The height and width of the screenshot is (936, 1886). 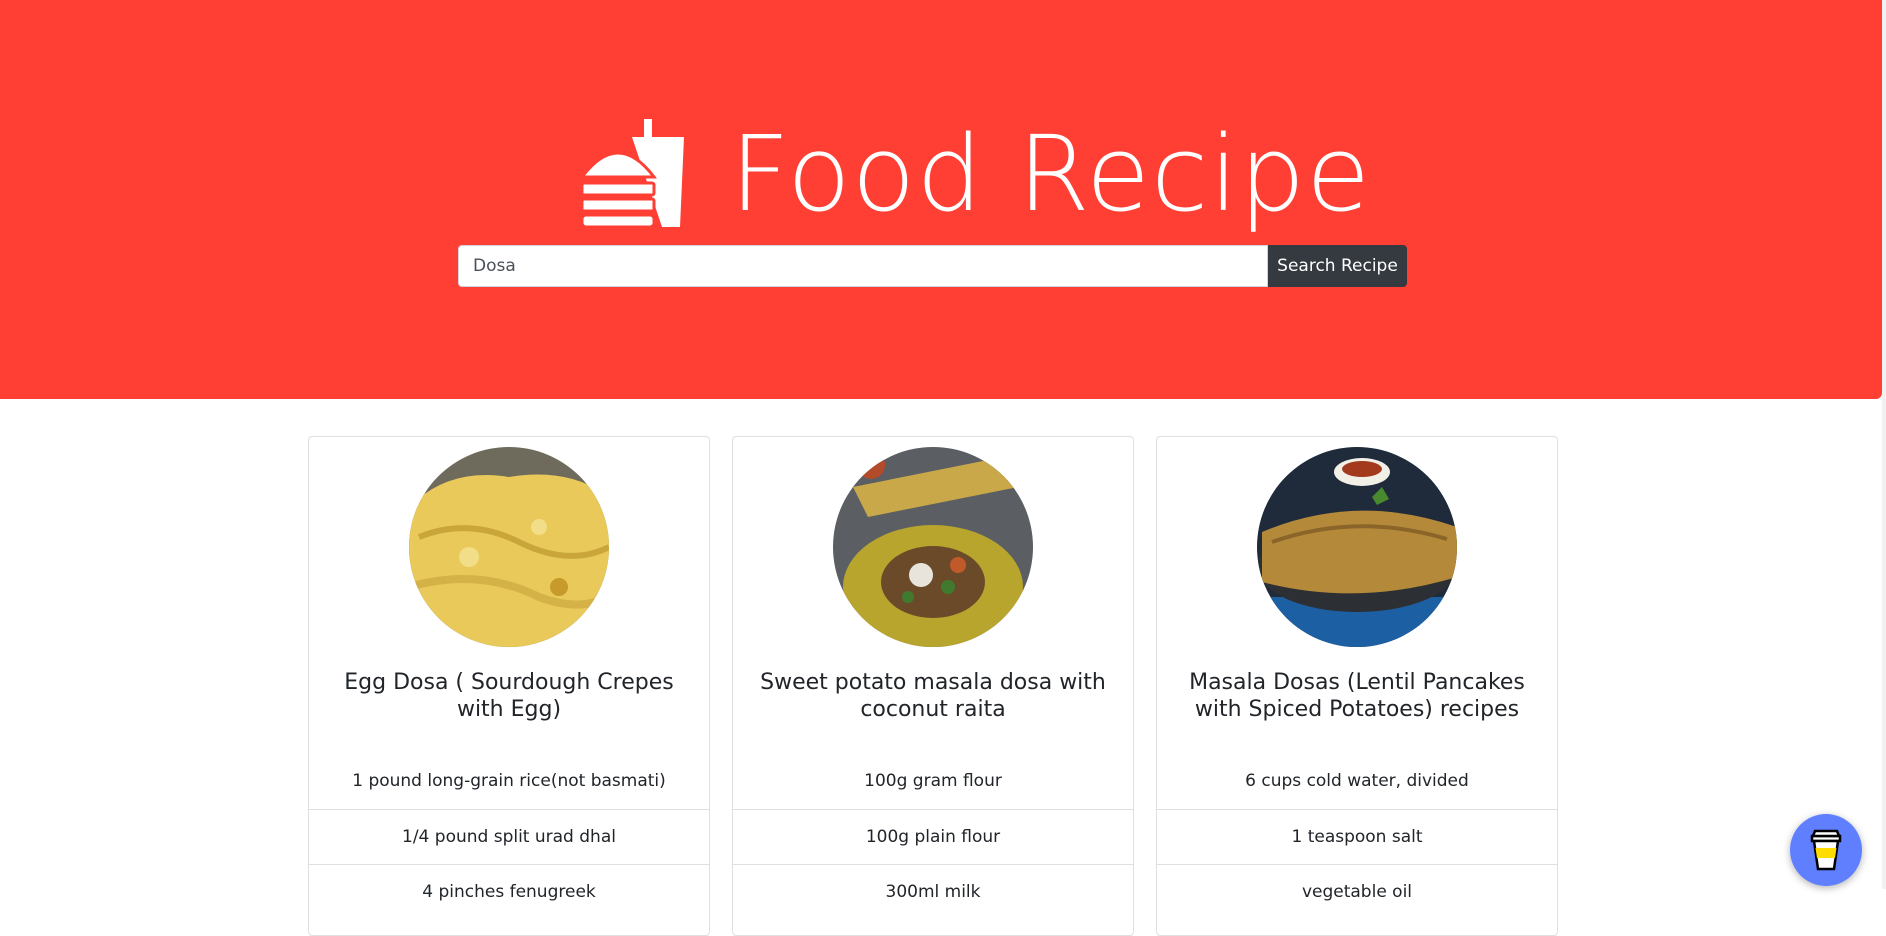 What do you see at coordinates (1357, 781) in the screenshot?
I see `ingredient-item: 6 cups cold water, divided` at bounding box center [1357, 781].